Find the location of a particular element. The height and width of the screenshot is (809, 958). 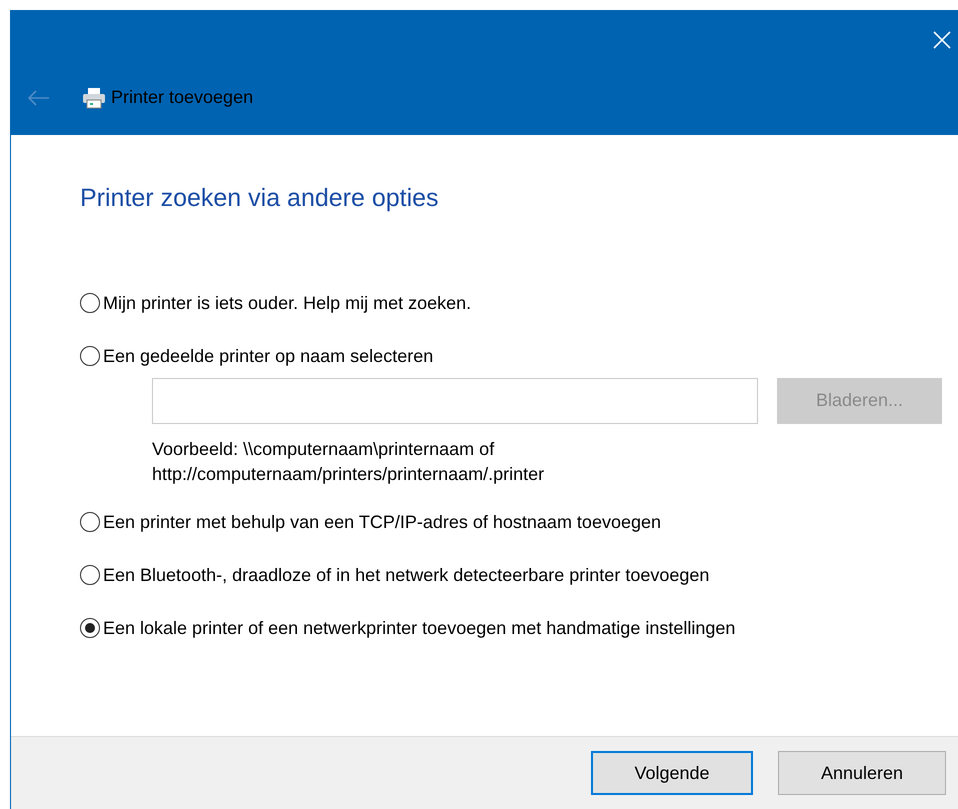

window-title: Printer toevoegen is located at coordinates (182, 97).